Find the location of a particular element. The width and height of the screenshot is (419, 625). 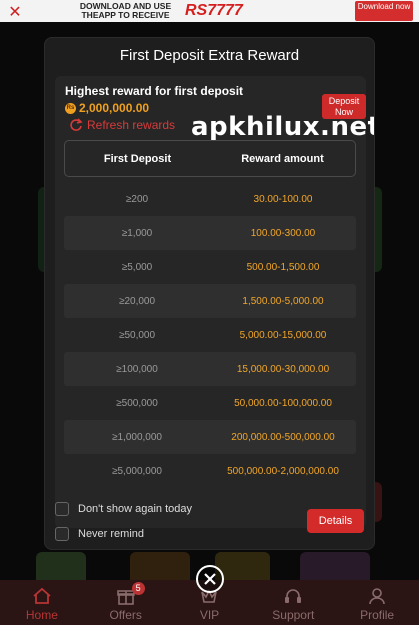

refresh-icon is located at coordinates (76, 124).